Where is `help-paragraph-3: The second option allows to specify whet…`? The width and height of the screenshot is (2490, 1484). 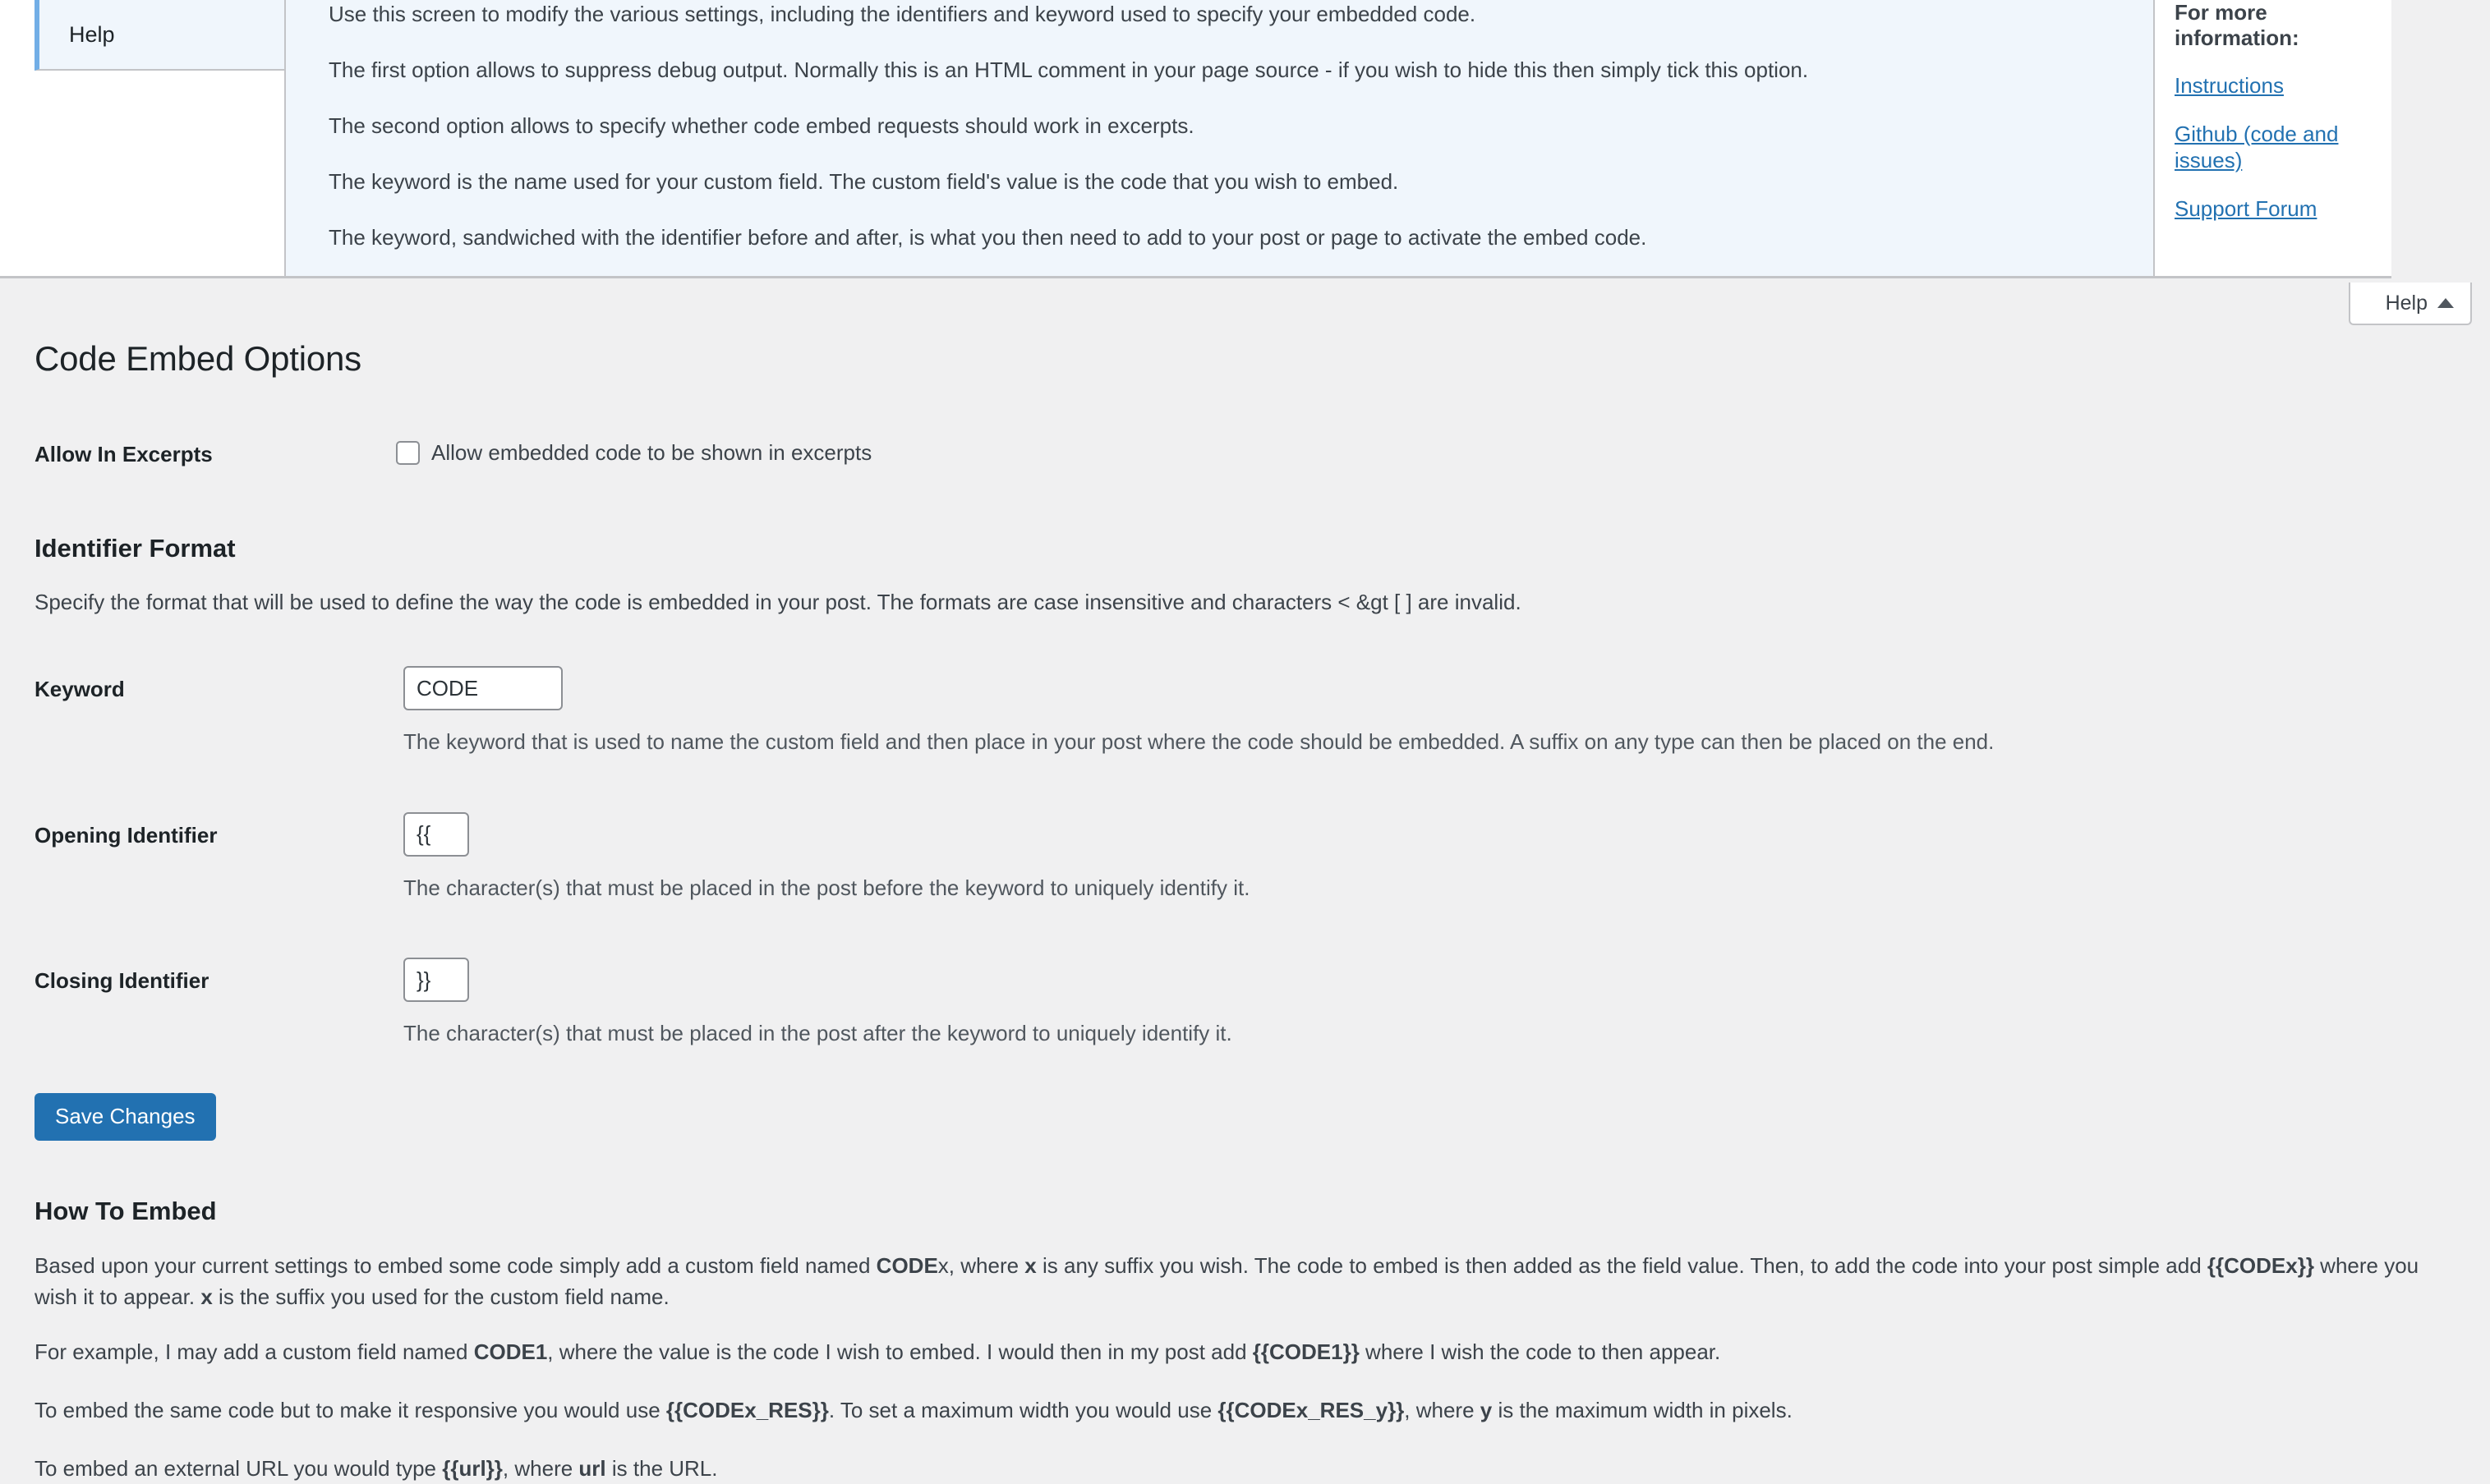
help-paragraph-3: The second option allows to specify whet… is located at coordinates (761, 126).